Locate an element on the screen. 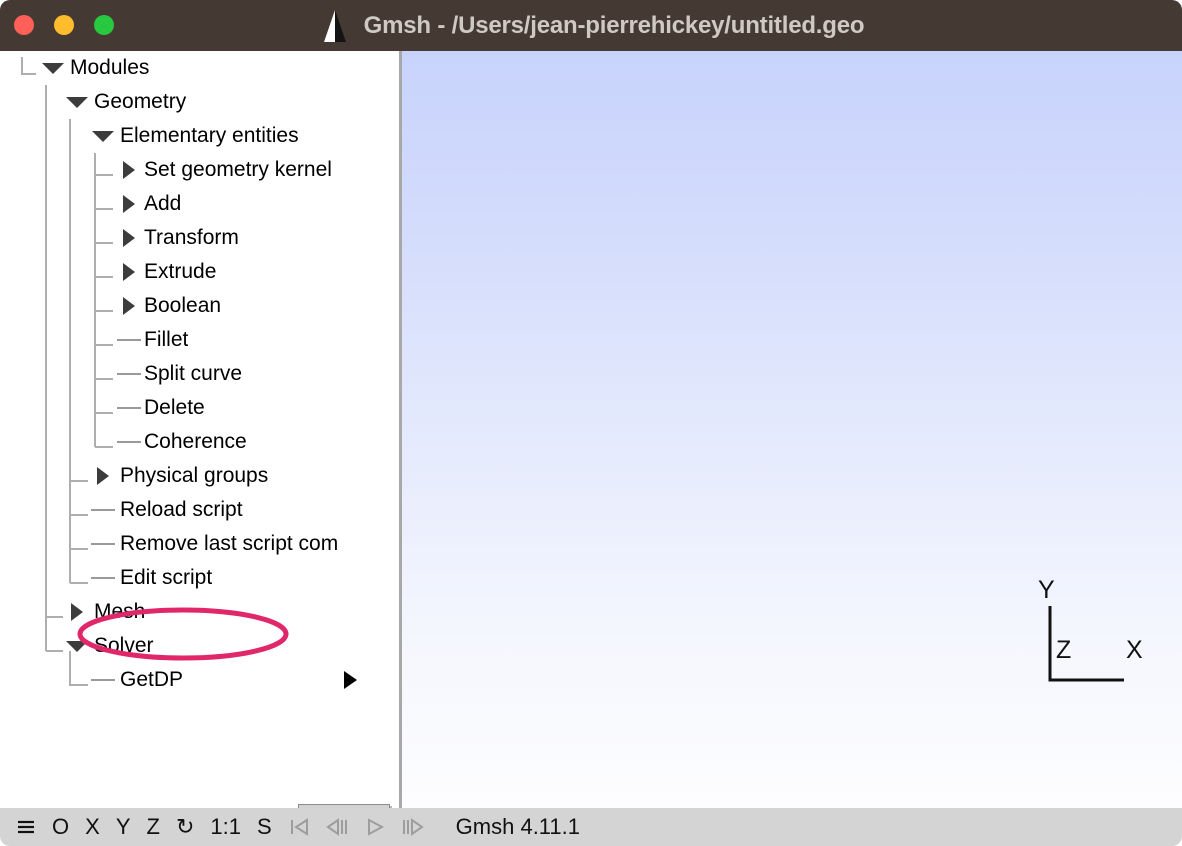 The image size is (1182, 846). tree-item: Modules is located at coordinates (199, 68).